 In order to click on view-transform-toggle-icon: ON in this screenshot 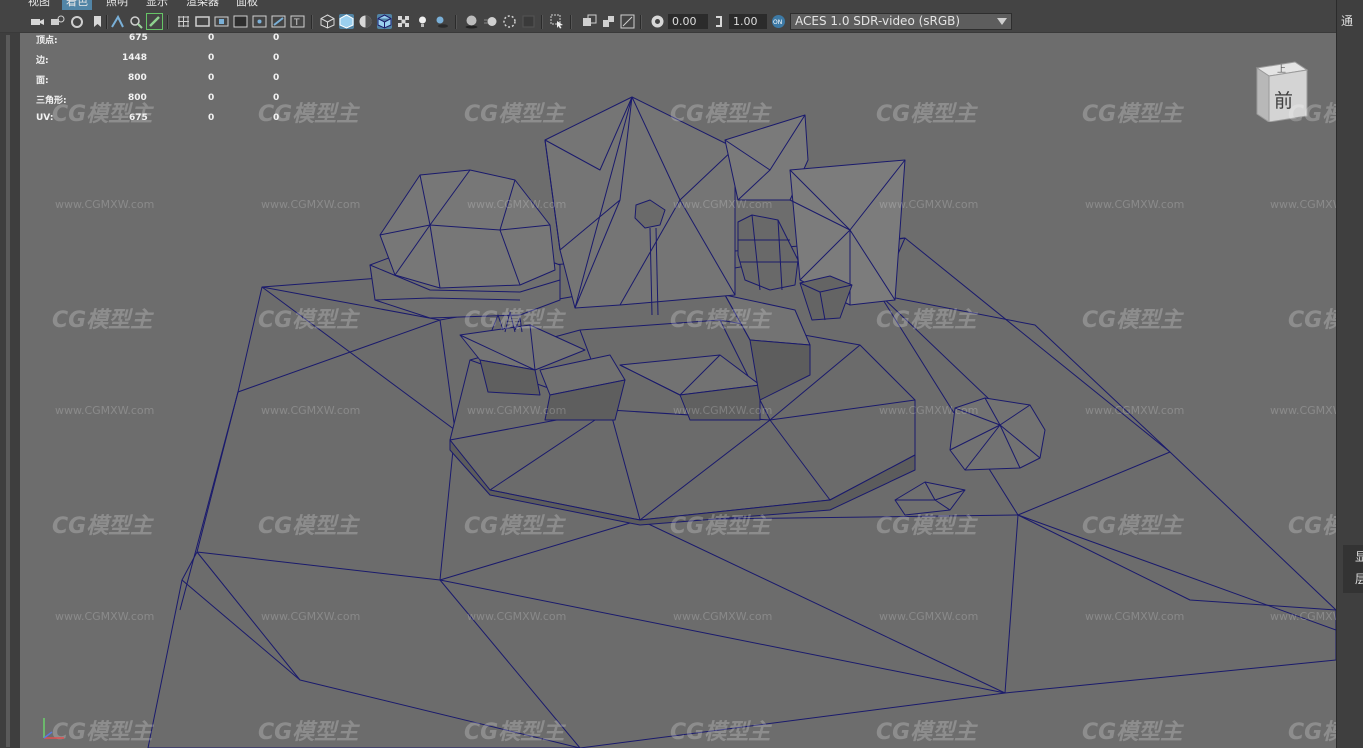, I will do `click(778, 21)`.